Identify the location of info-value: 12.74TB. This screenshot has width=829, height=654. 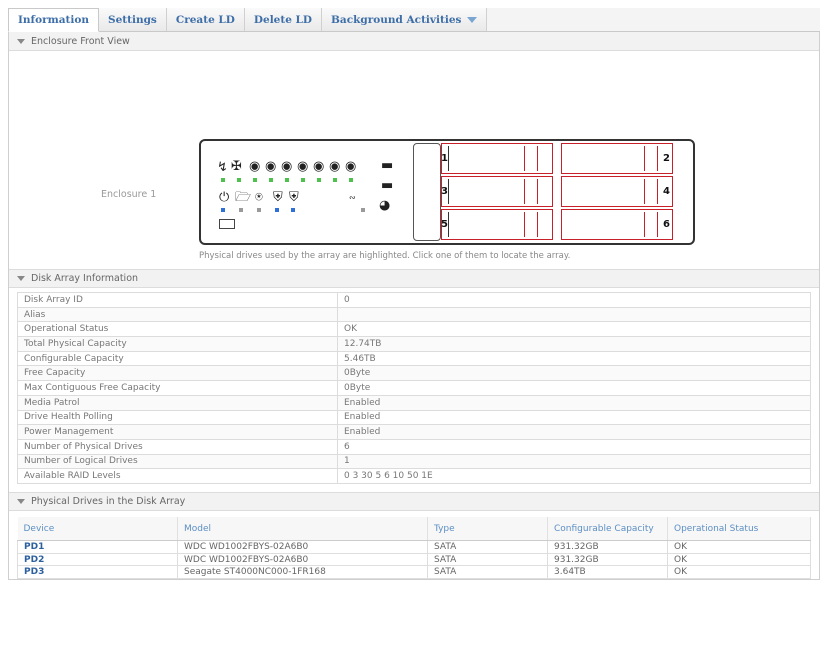
(574, 344).